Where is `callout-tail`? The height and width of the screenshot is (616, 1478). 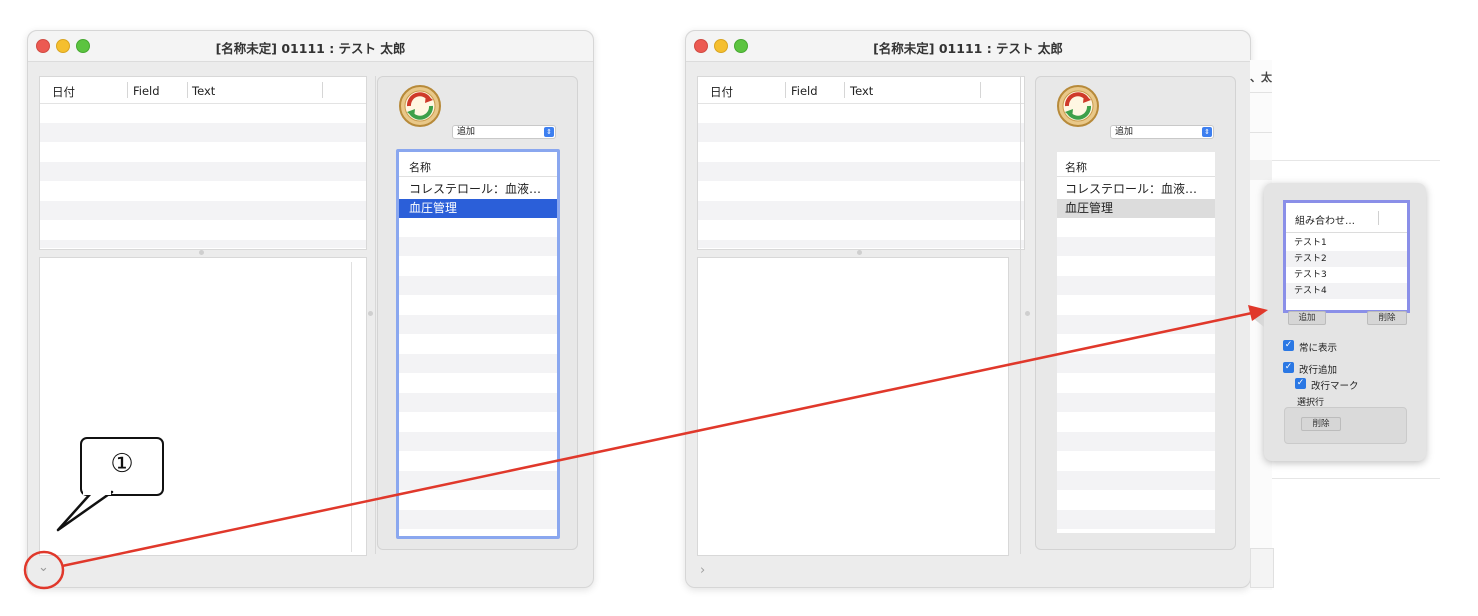 callout-tail is located at coordinates (85, 511).